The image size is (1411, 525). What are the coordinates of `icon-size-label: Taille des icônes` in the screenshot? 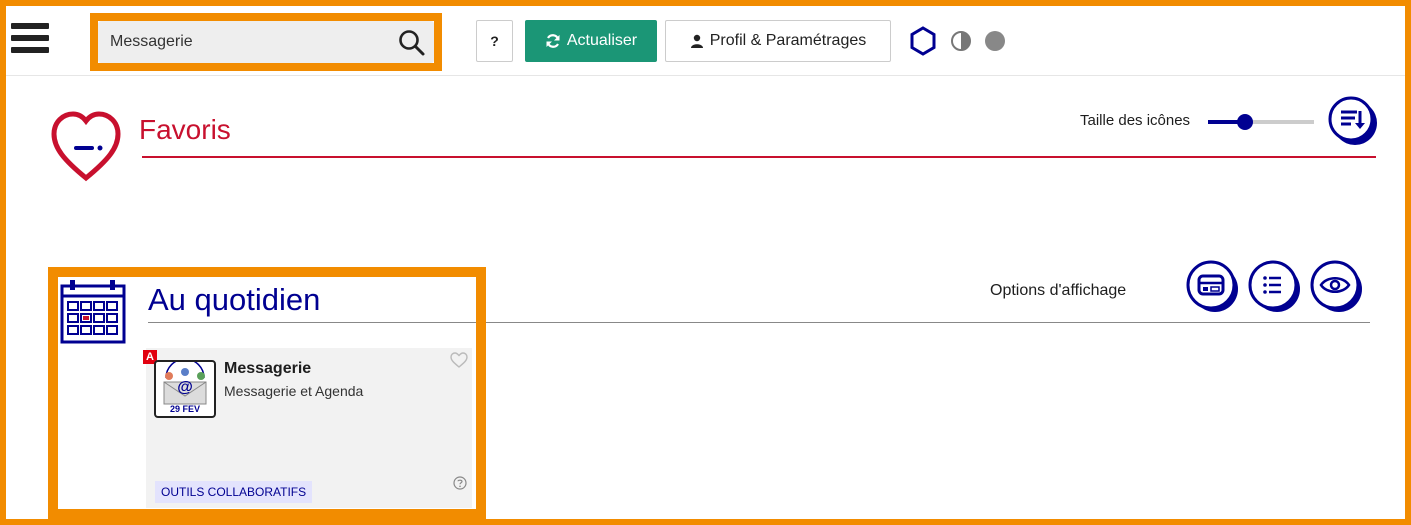 It's located at (1135, 120).